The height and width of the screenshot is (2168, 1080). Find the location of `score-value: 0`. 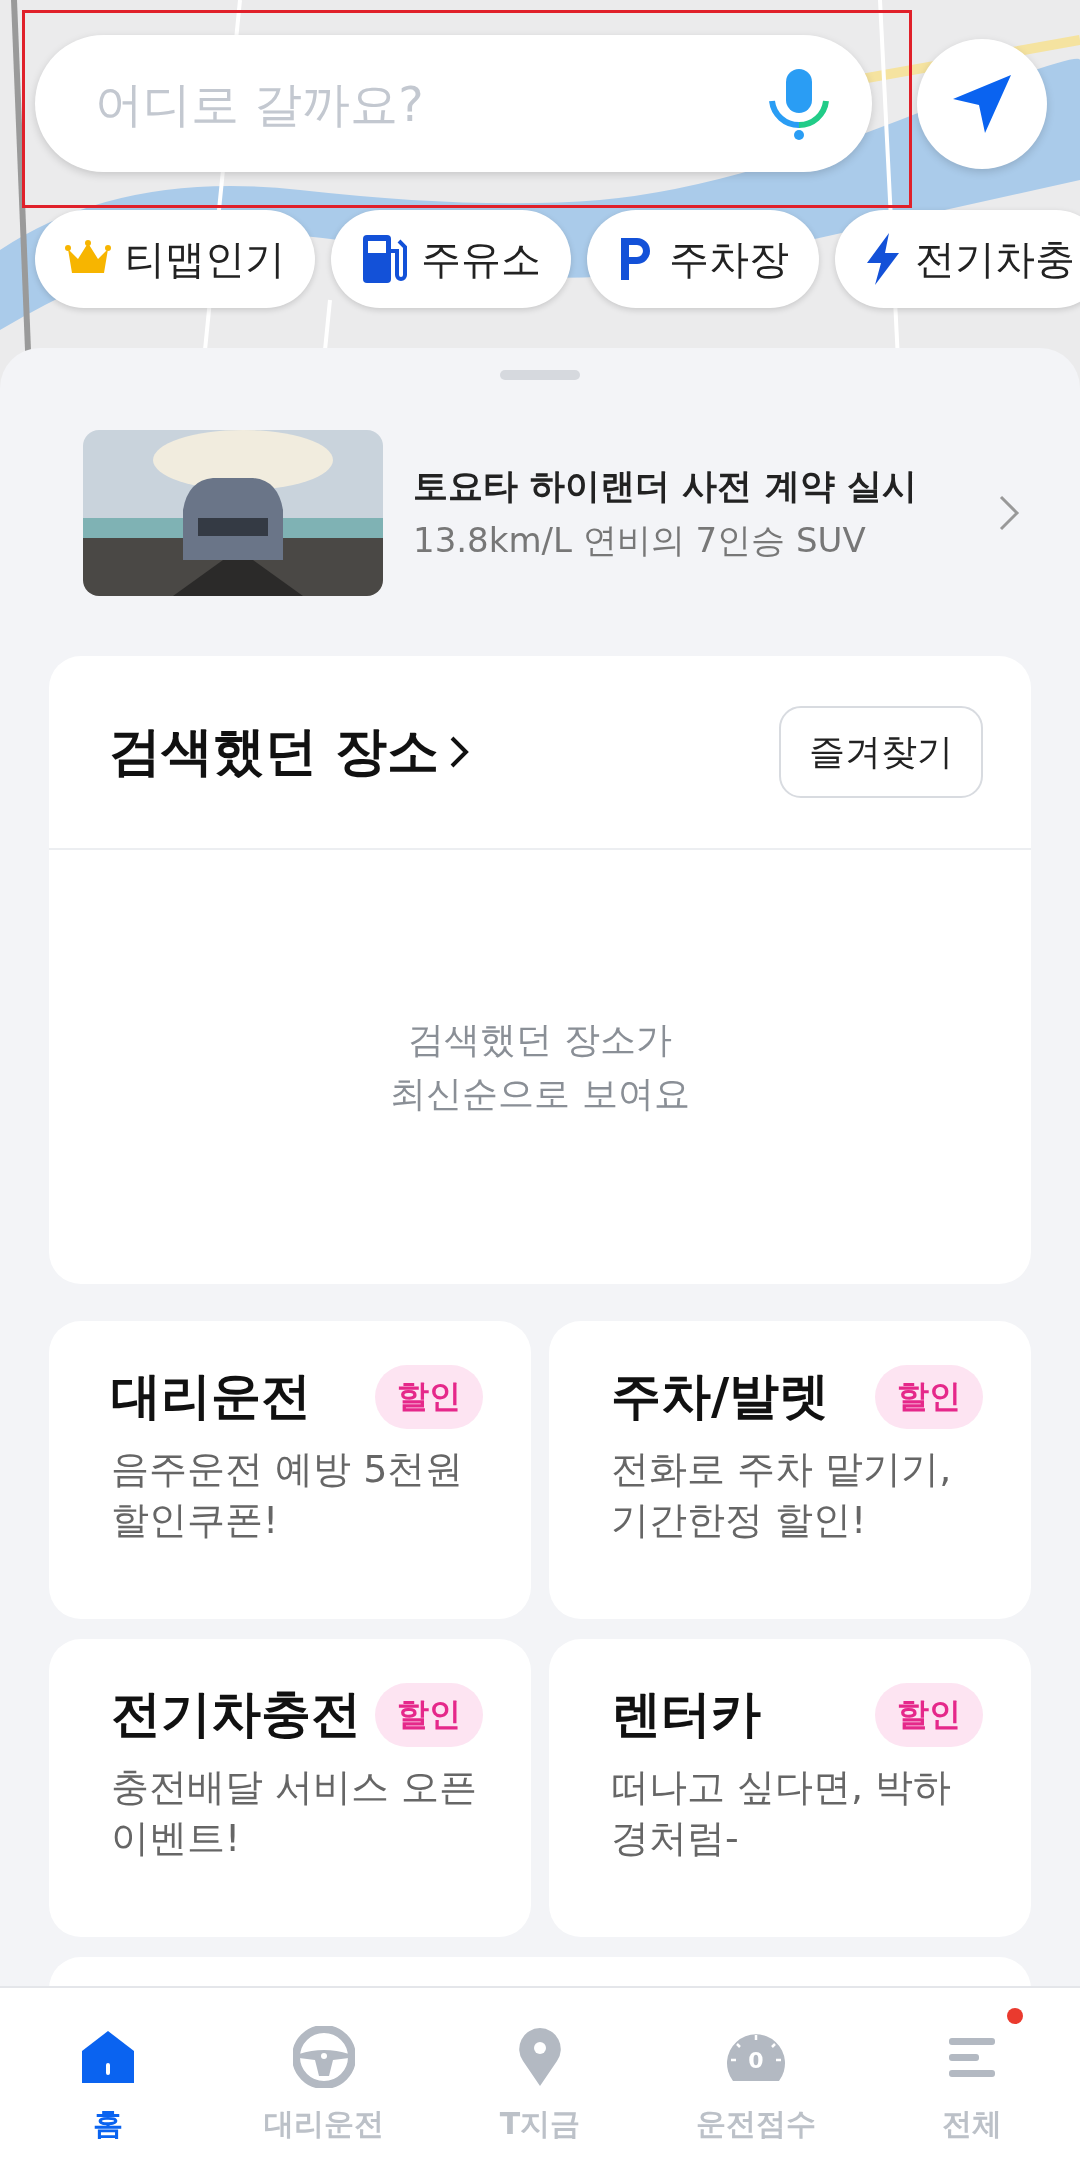

score-value: 0 is located at coordinates (756, 2060).